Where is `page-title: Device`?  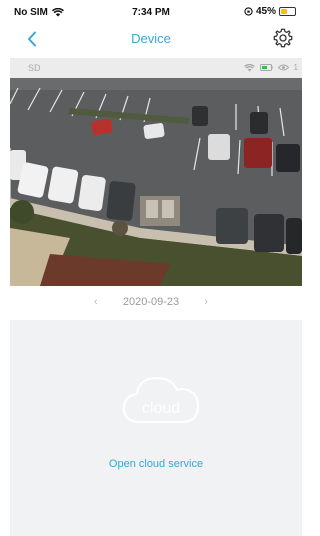 page-title: Device is located at coordinates (151, 38).